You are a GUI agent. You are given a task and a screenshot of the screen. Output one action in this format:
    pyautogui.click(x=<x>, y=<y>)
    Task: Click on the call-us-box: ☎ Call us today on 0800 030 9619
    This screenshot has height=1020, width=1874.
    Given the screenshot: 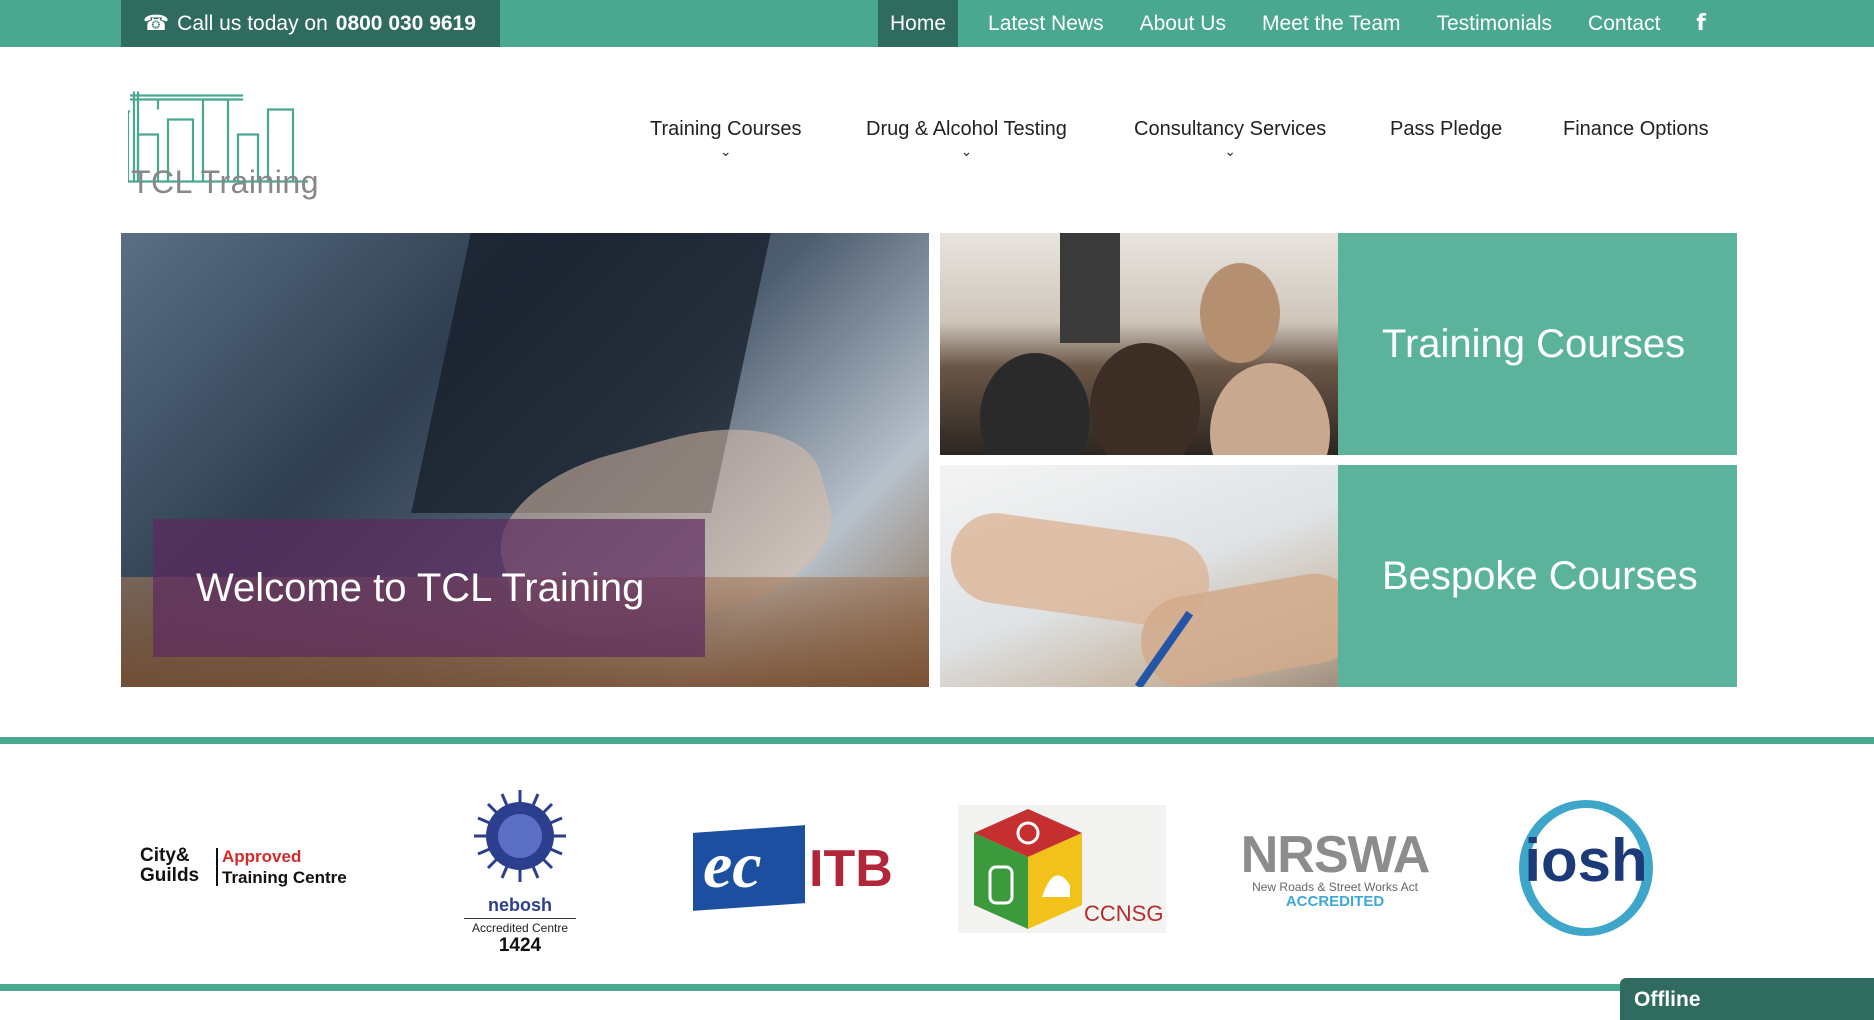 What is the action you would take?
    pyautogui.click(x=310, y=23)
    